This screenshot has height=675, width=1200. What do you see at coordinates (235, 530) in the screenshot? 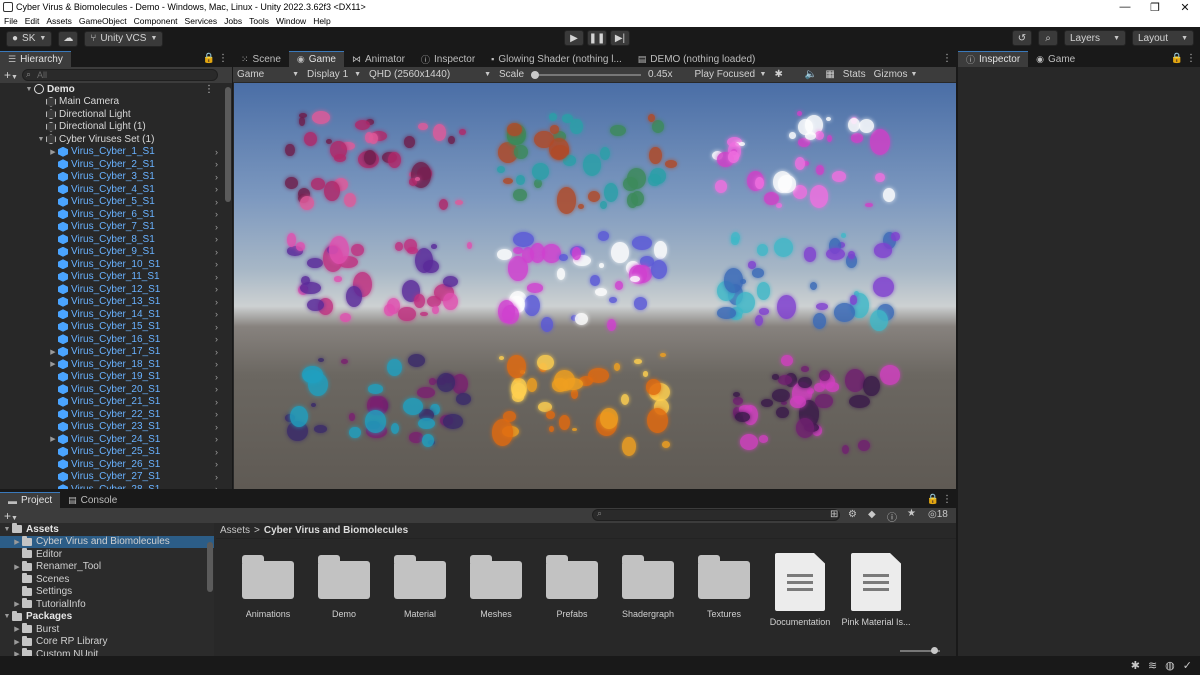
I see `breadcrumb-root: Assets` at bounding box center [235, 530].